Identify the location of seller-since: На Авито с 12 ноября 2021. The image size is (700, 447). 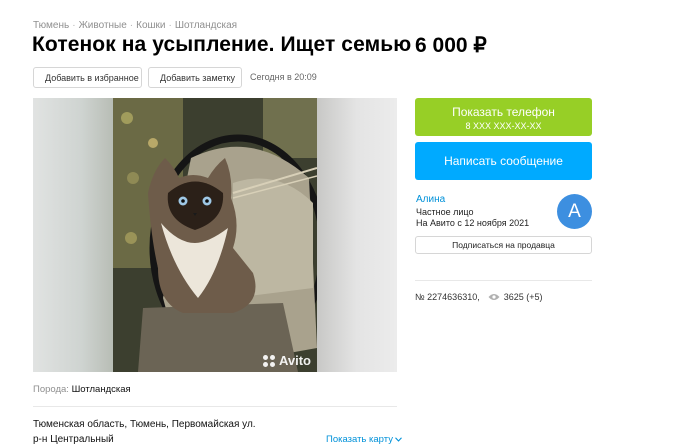
(473, 223).